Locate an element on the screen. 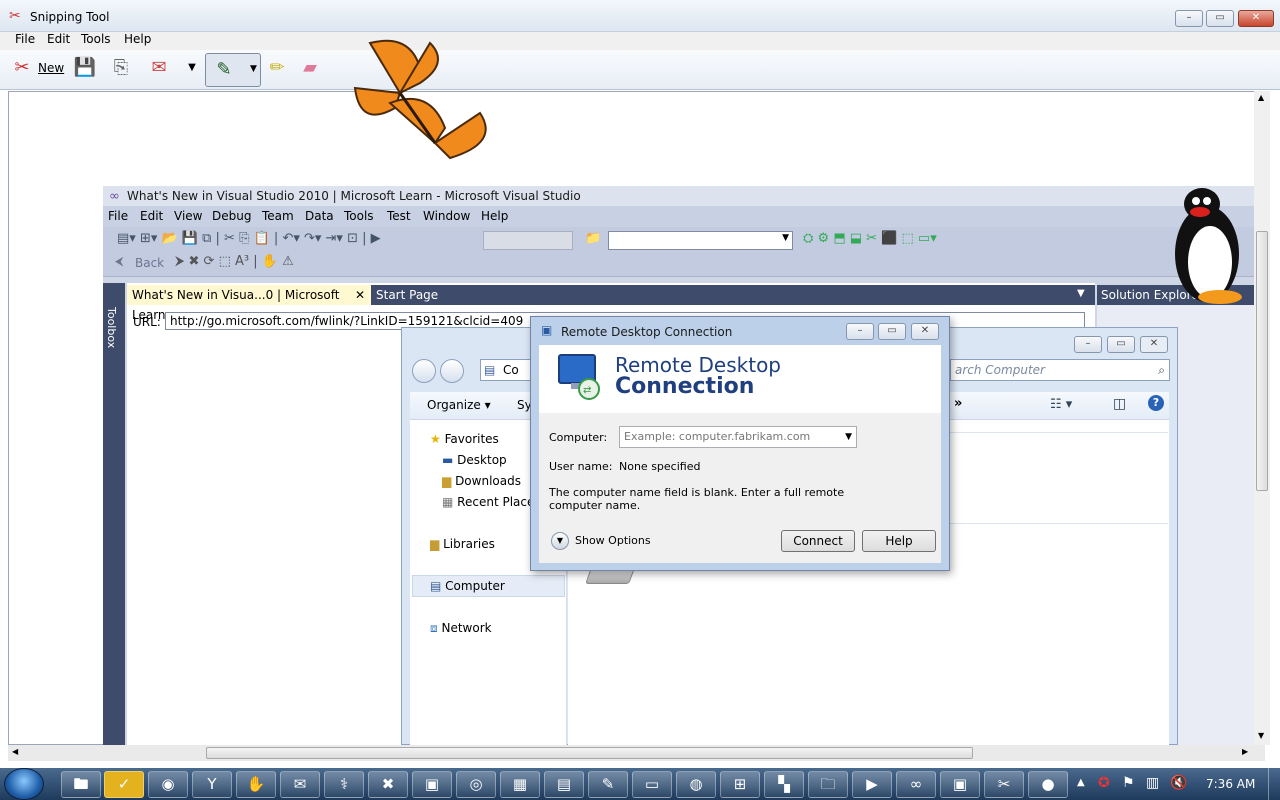 This screenshot has height=800, width=1280. vertical-scroll-thumb is located at coordinates (1262, 361).